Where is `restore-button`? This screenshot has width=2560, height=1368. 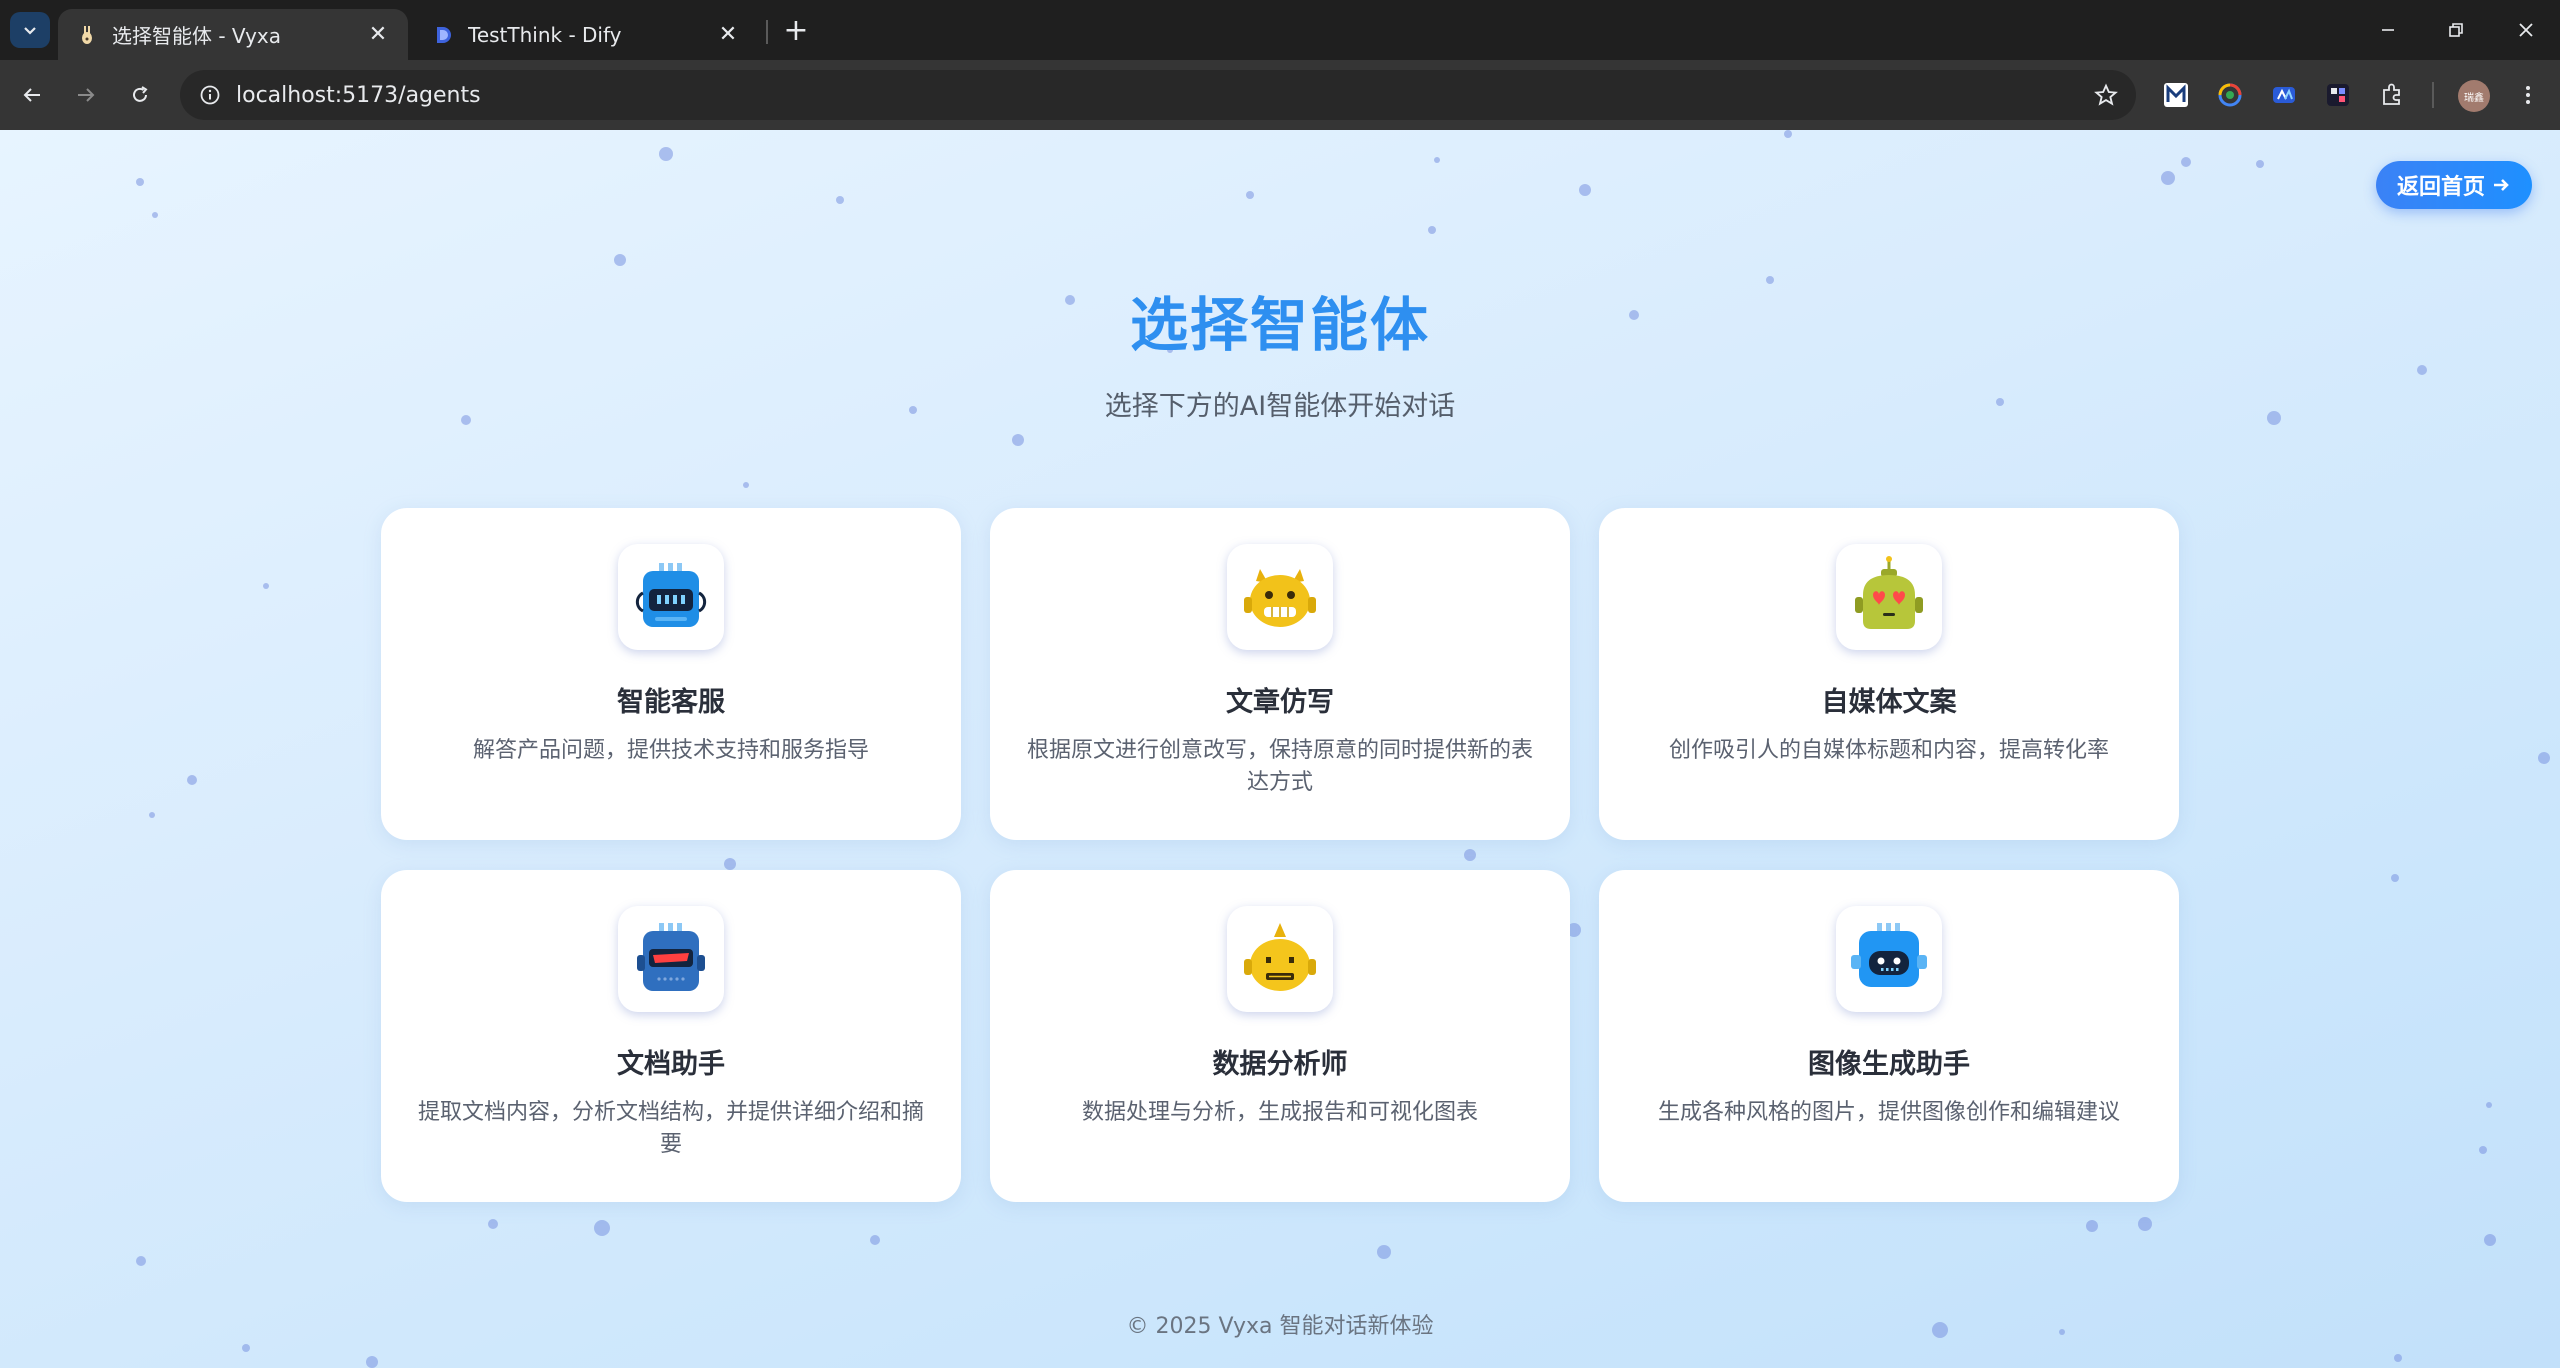
restore-button is located at coordinates (2456, 30).